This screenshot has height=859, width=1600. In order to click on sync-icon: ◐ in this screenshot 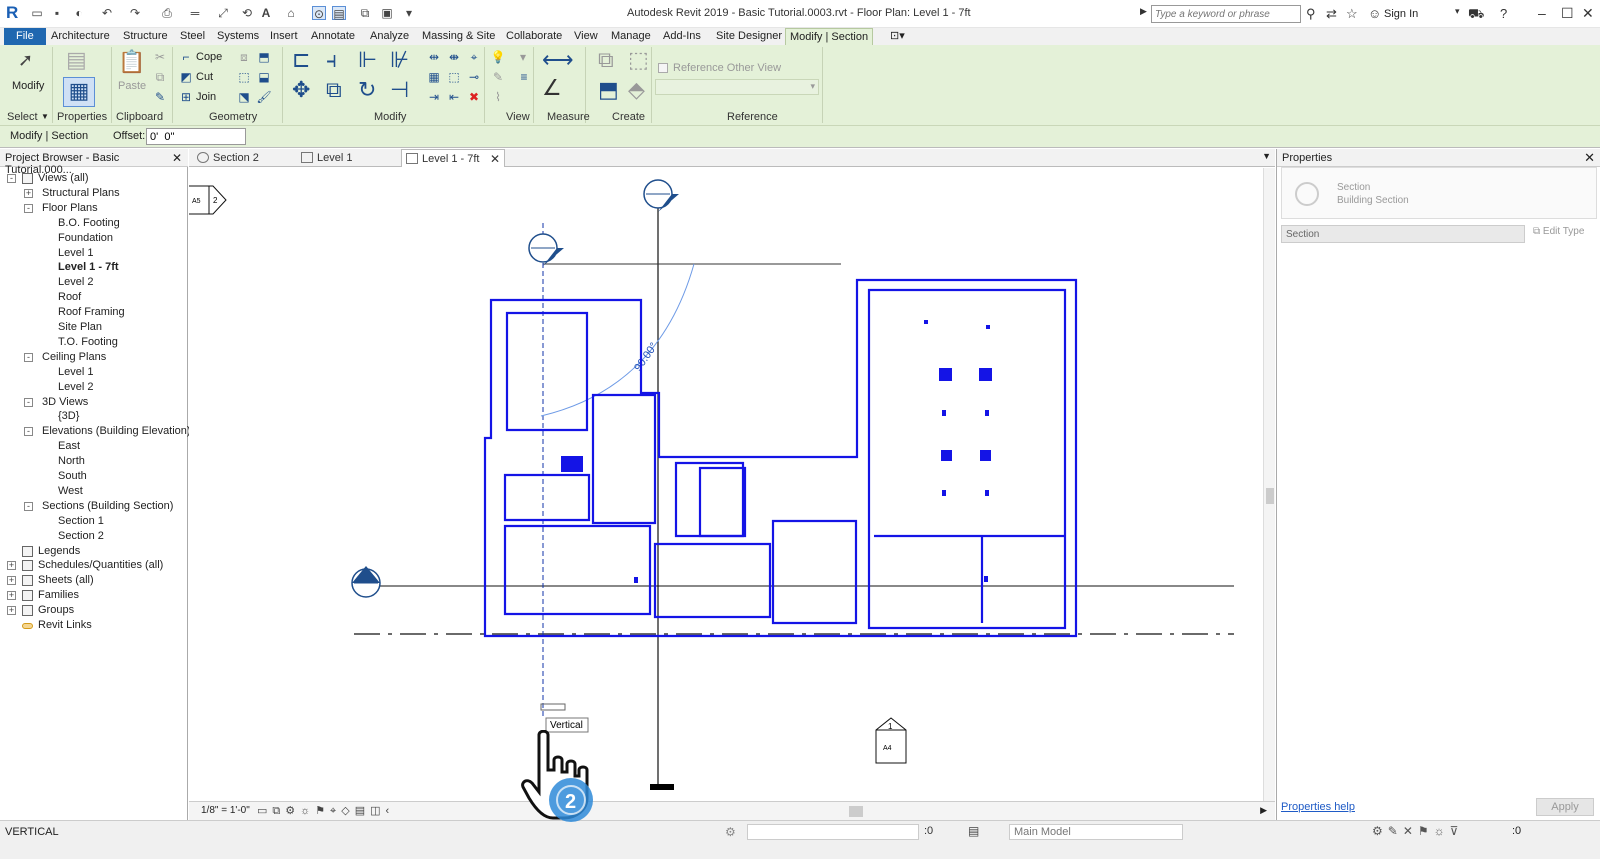, I will do `click(79, 13)`.